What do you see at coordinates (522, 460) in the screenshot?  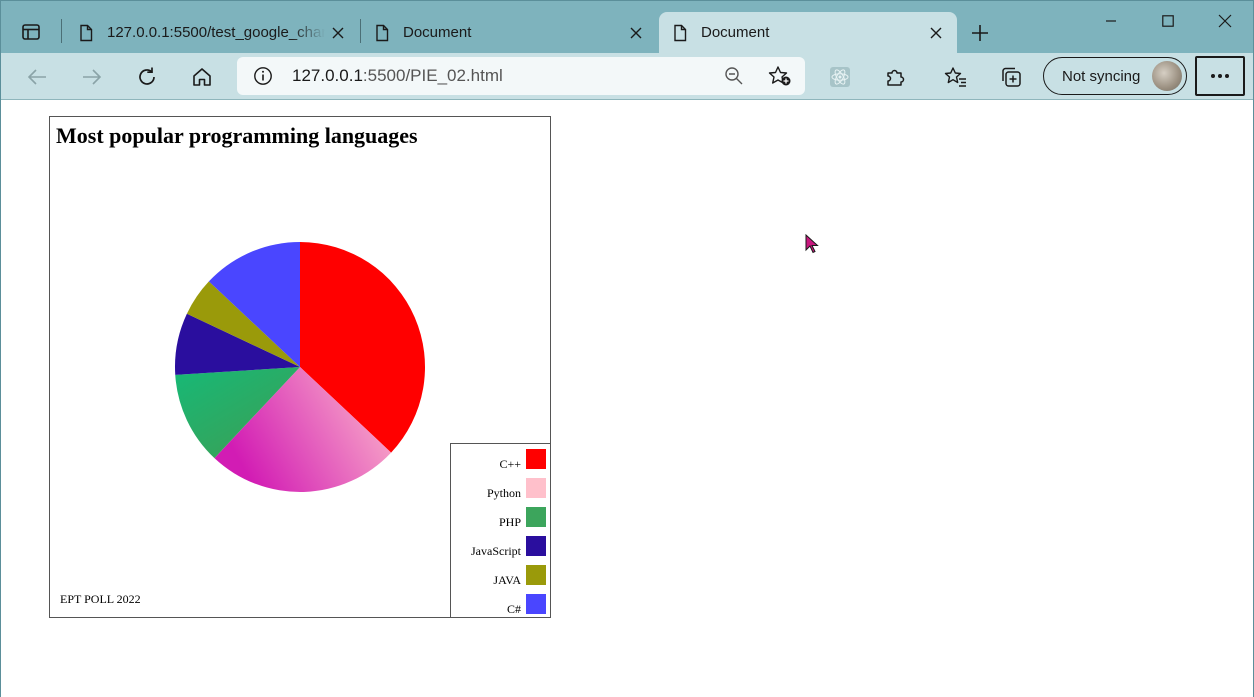 I see `legend-item: C++` at bounding box center [522, 460].